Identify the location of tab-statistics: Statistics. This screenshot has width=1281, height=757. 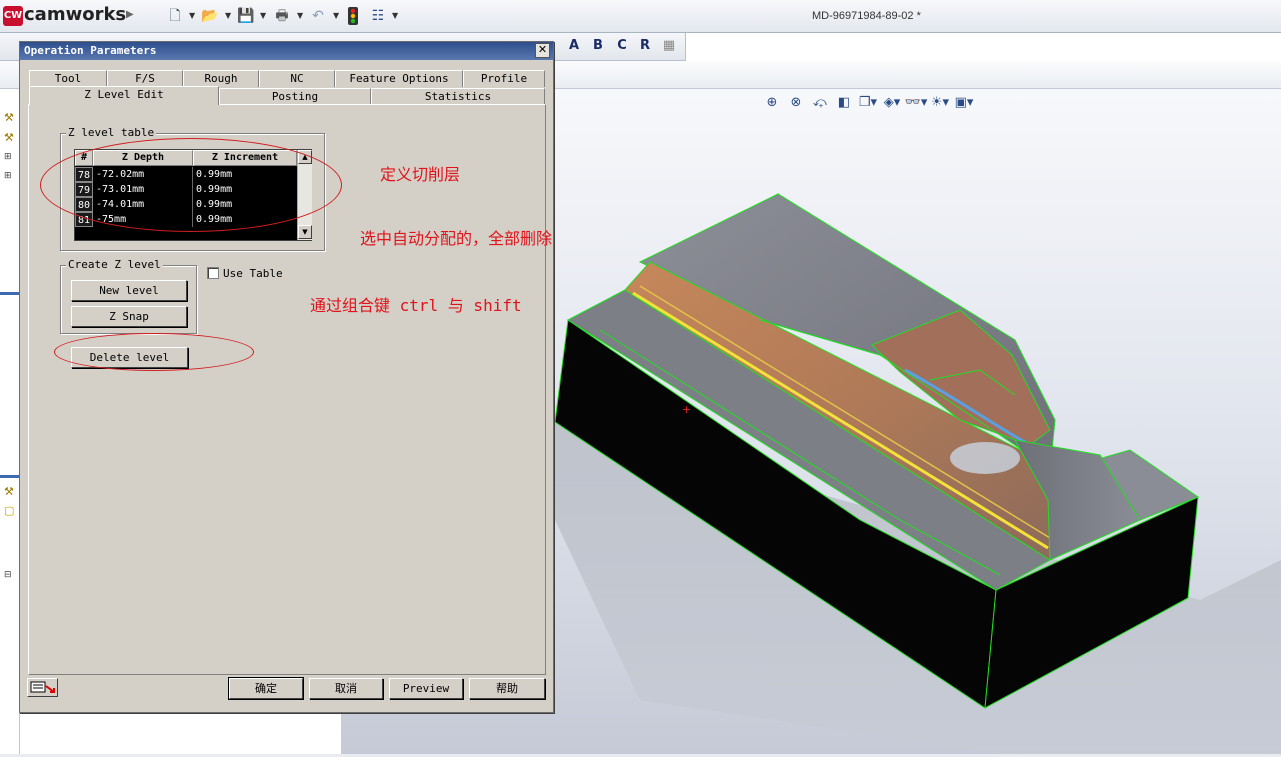
(458, 96).